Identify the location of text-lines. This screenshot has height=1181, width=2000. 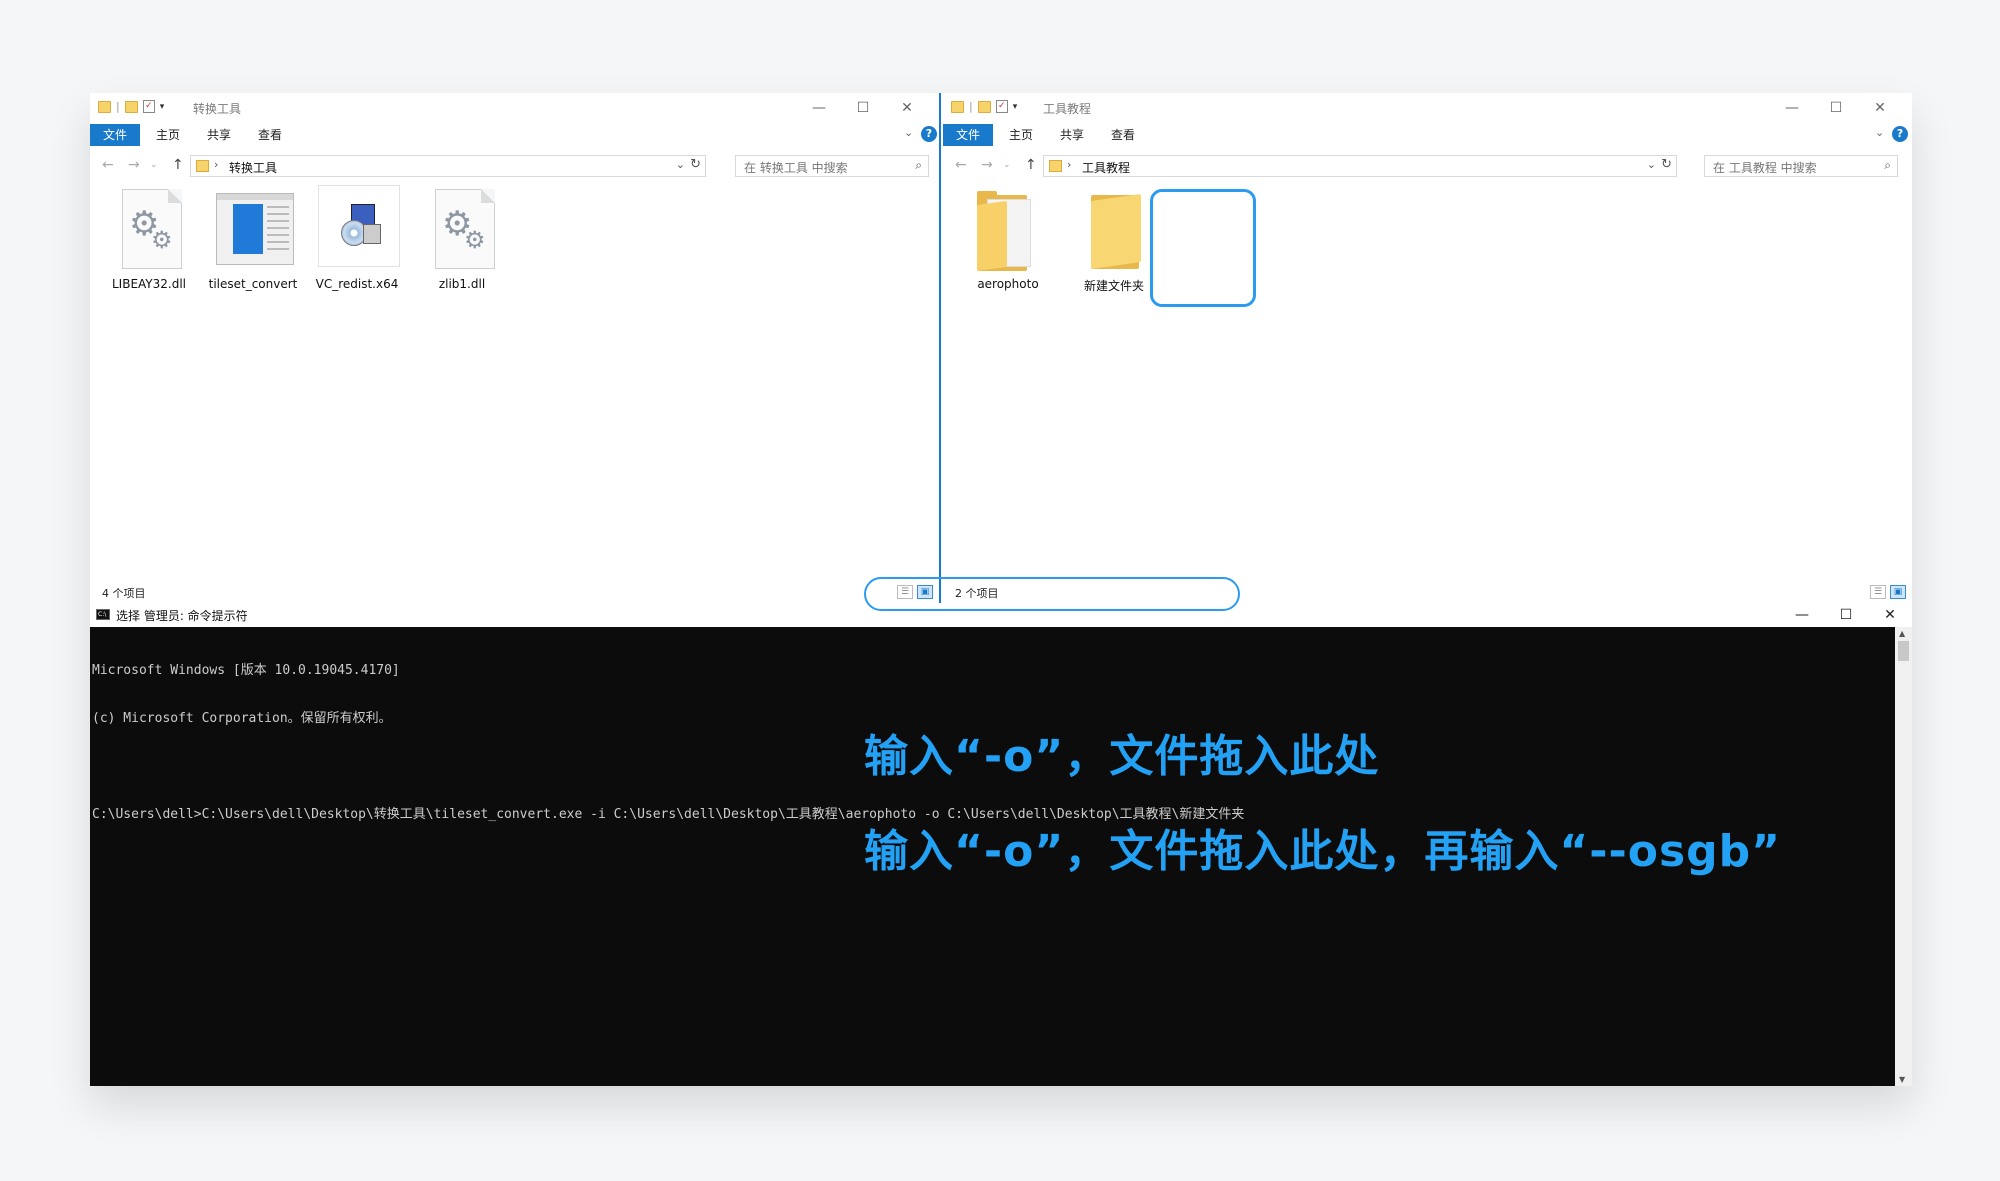
(278, 228).